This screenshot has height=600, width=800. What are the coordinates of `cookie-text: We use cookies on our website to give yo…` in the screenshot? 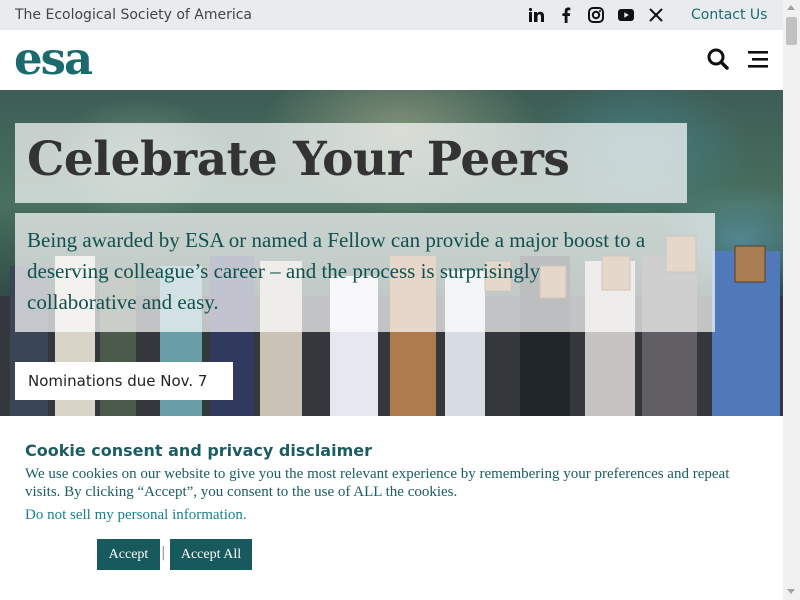 It's located at (377, 483).